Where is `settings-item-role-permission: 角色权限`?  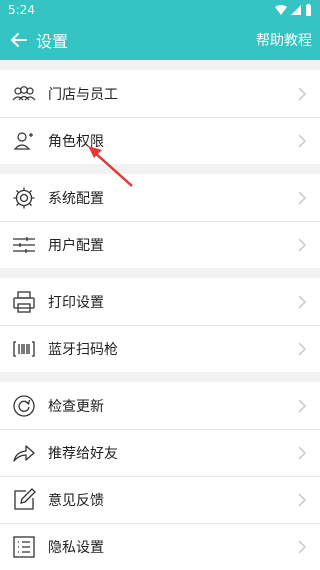
settings-item-role-permission: 角色权限 is located at coordinates (160, 140).